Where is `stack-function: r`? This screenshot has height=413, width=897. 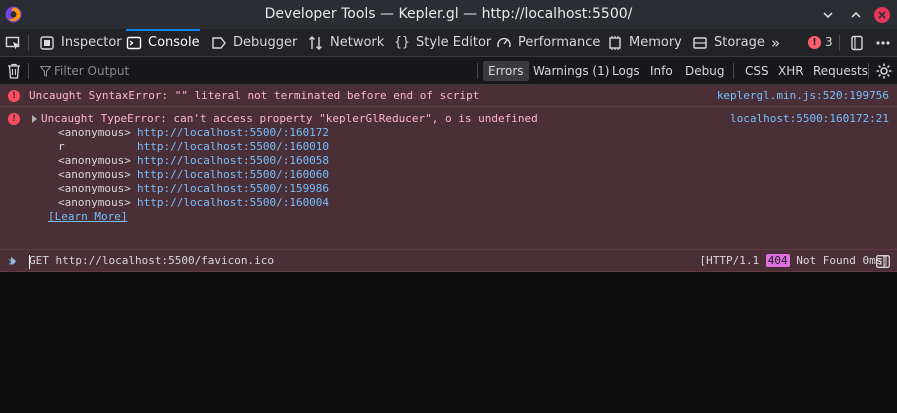 stack-function: r is located at coordinates (61, 146).